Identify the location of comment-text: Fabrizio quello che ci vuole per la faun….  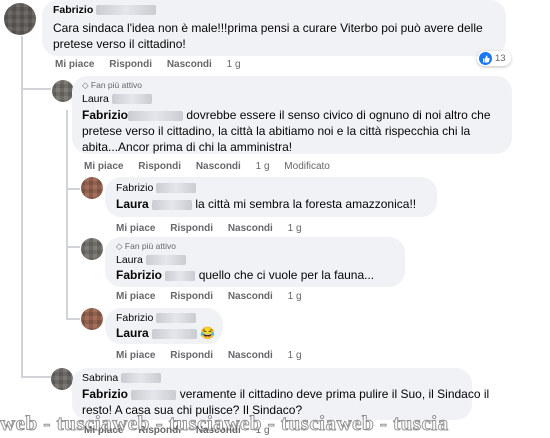
(245, 275).